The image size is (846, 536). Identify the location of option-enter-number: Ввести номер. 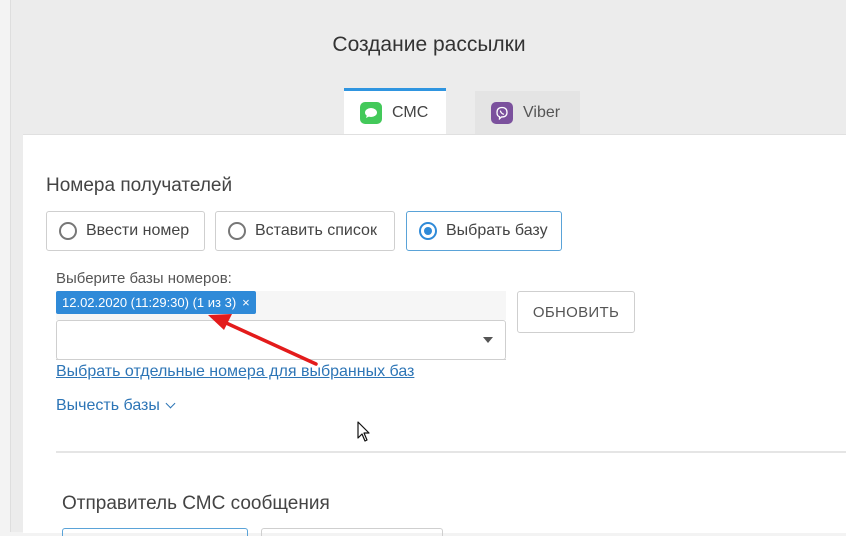
(125, 231).